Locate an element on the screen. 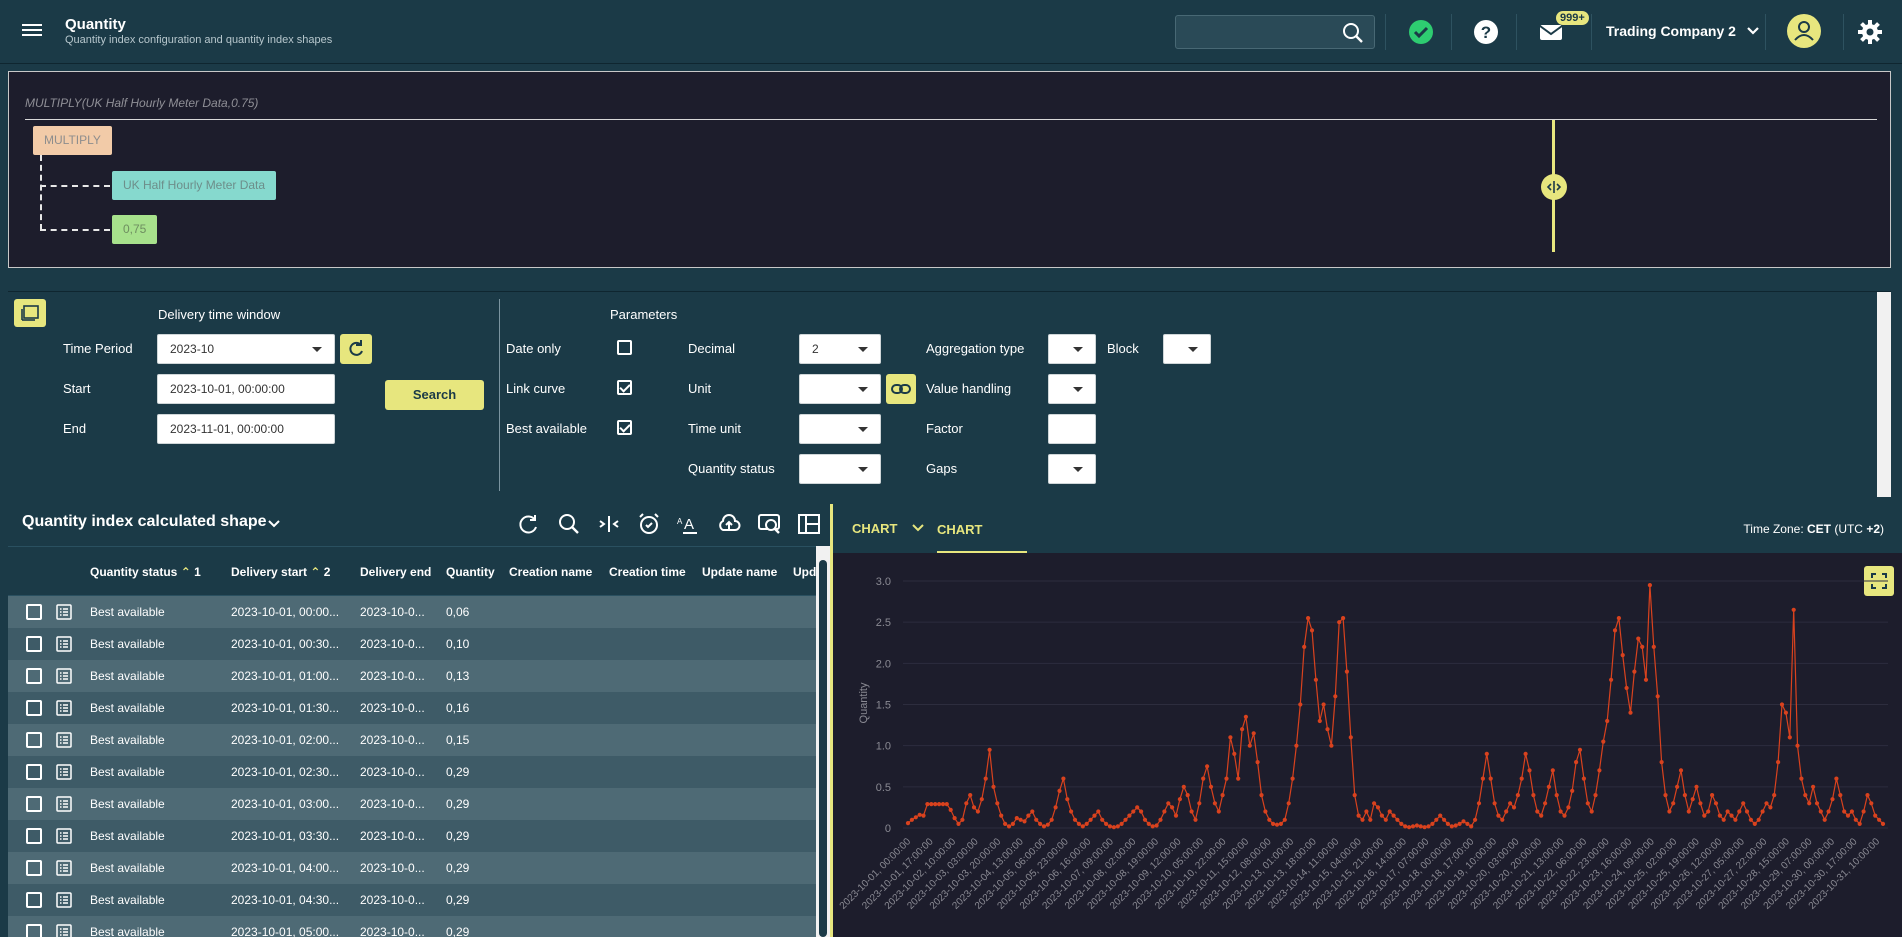 The width and height of the screenshot is (1902, 937). gear-icon is located at coordinates (1870, 32).